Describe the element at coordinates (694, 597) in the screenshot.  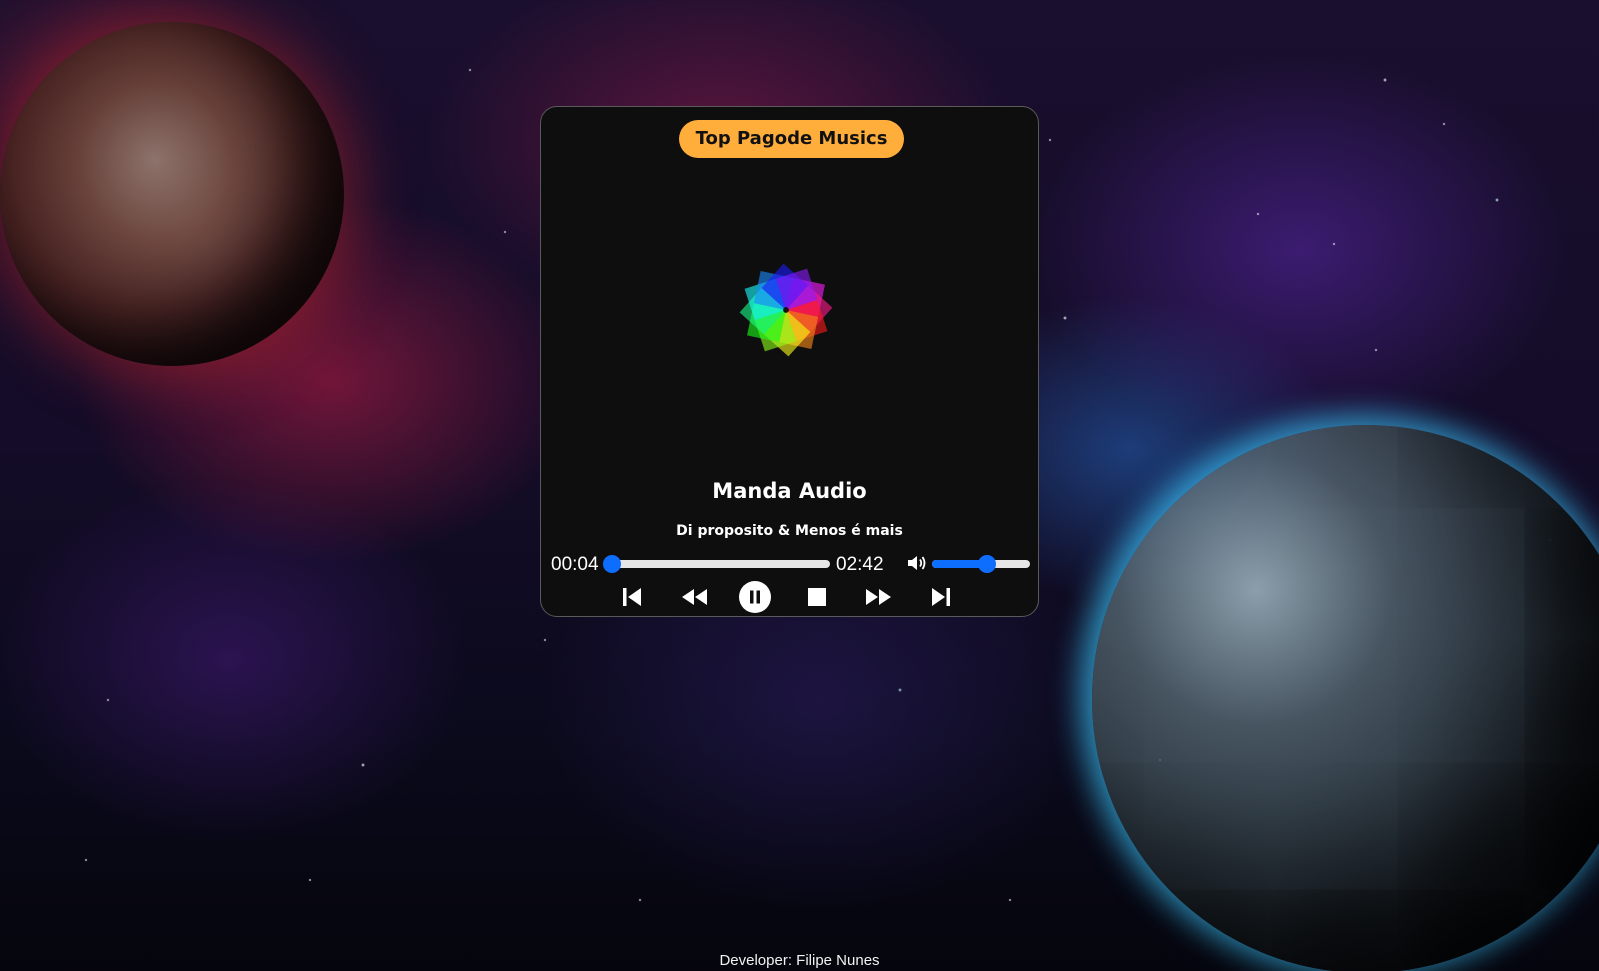
I see `rewind-icon` at that location.